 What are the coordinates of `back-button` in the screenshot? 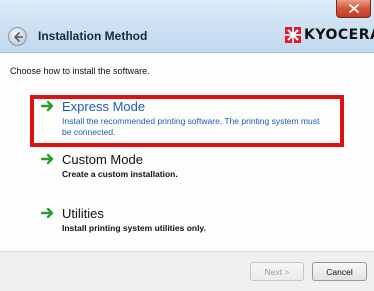 It's located at (17, 36).